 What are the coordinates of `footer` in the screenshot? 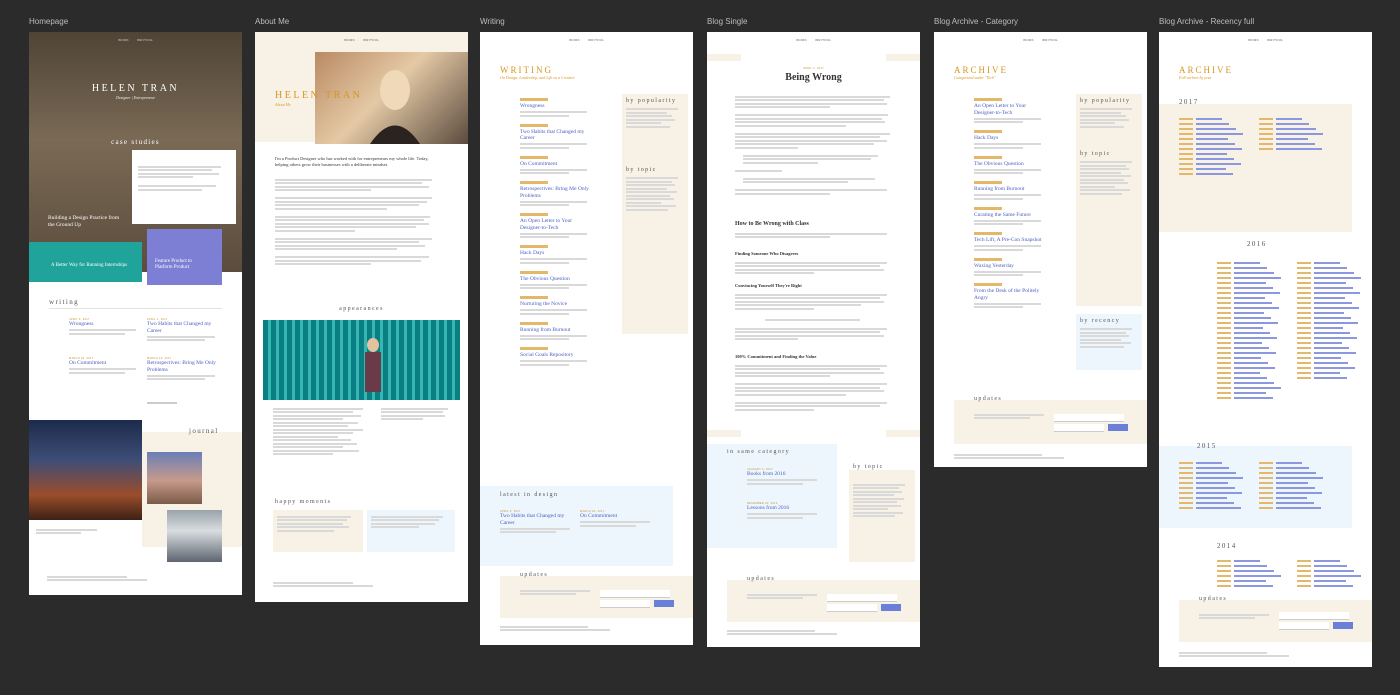 It's located at (97, 578).